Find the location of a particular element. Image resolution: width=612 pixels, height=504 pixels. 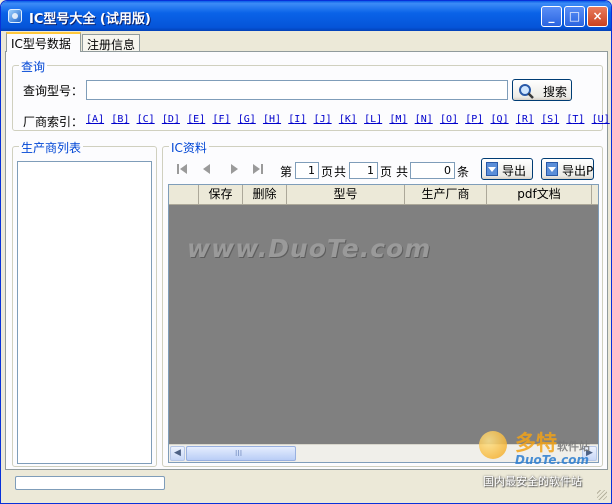

letter-link-e: [E] is located at coordinates (196, 119).